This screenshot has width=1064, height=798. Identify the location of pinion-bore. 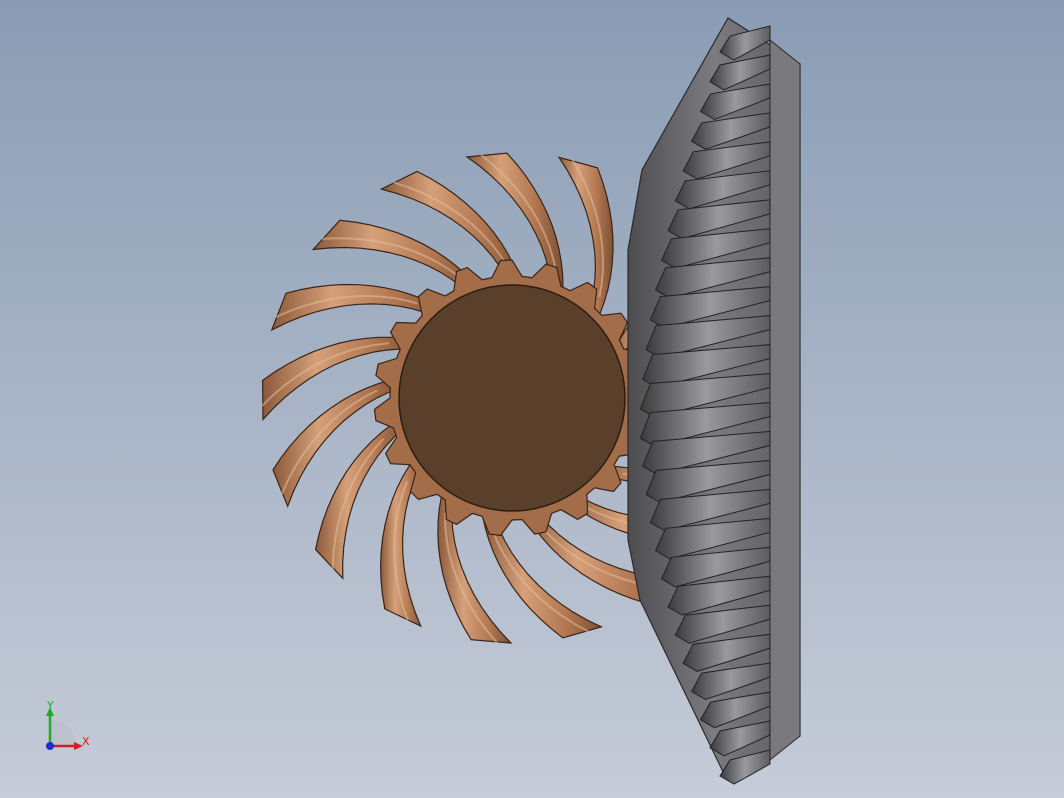
(512, 398).